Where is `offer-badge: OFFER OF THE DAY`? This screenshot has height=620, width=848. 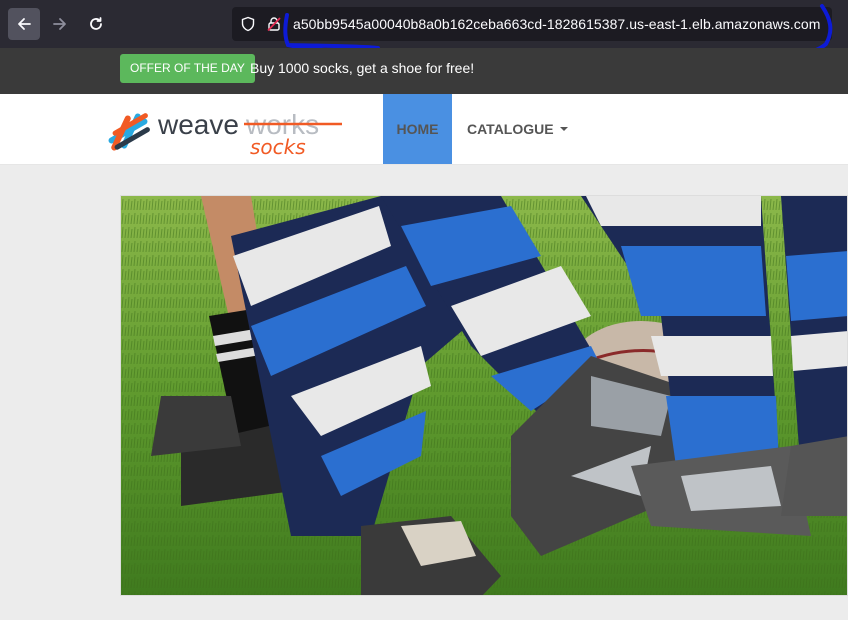
offer-badge: OFFER OF THE DAY is located at coordinates (187, 68).